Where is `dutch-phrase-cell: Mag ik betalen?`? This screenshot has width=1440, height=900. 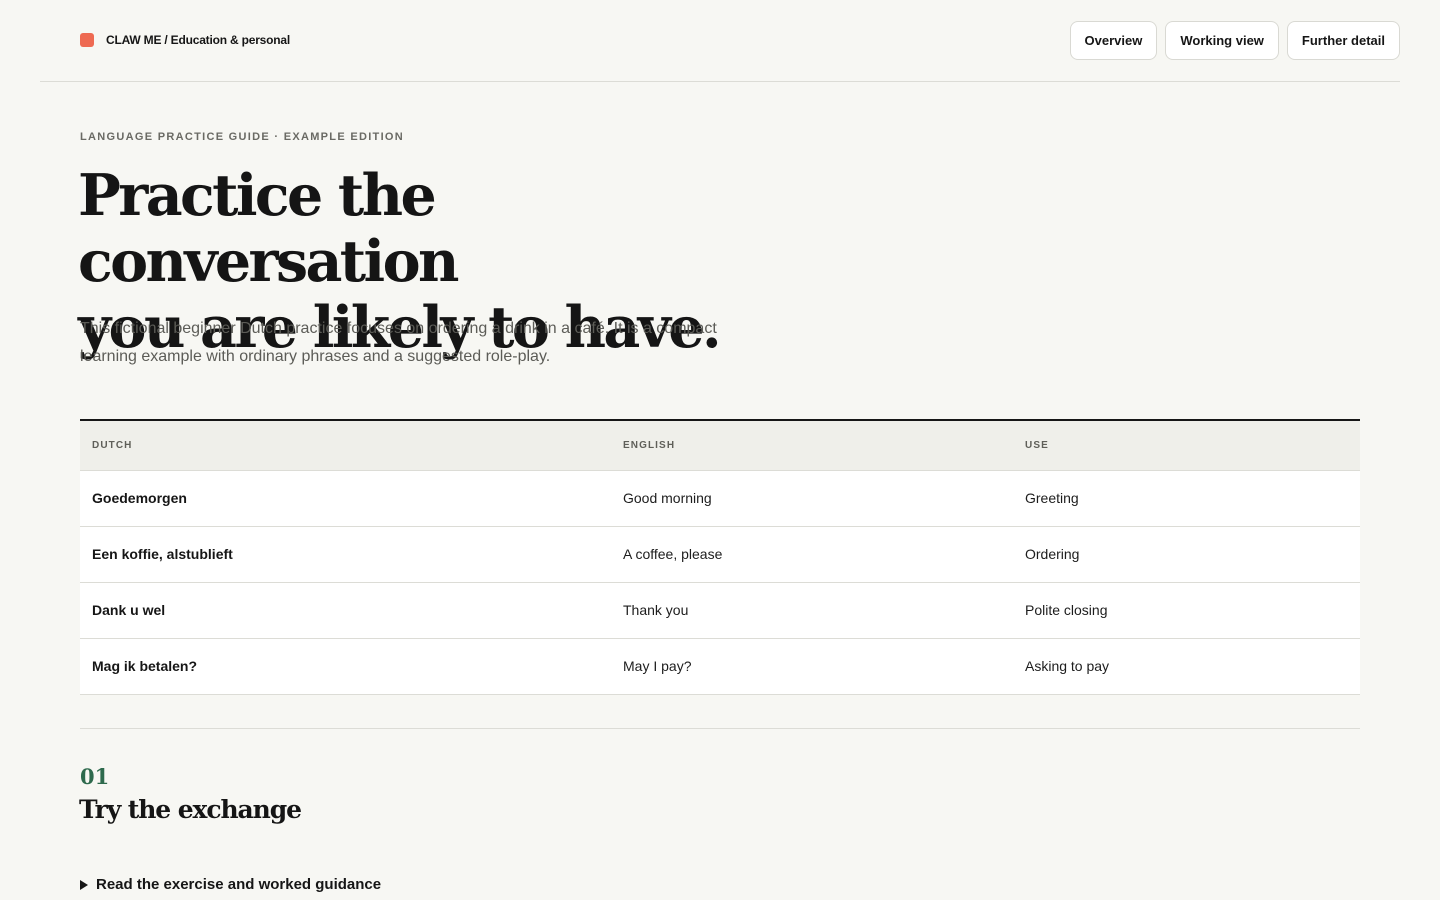
dutch-phrase-cell: Mag ik betalen? is located at coordinates (345, 666).